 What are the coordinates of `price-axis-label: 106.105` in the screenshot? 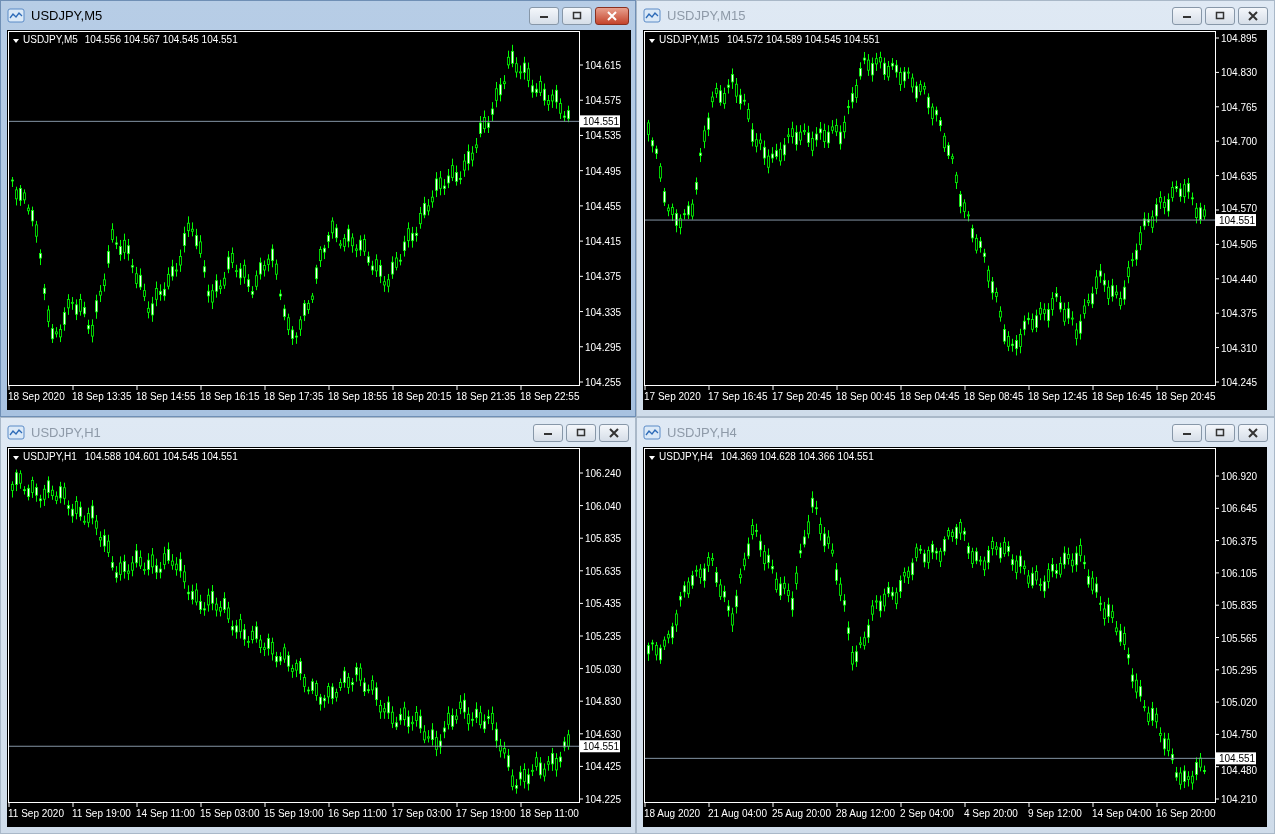 It's located at (1239, 573).